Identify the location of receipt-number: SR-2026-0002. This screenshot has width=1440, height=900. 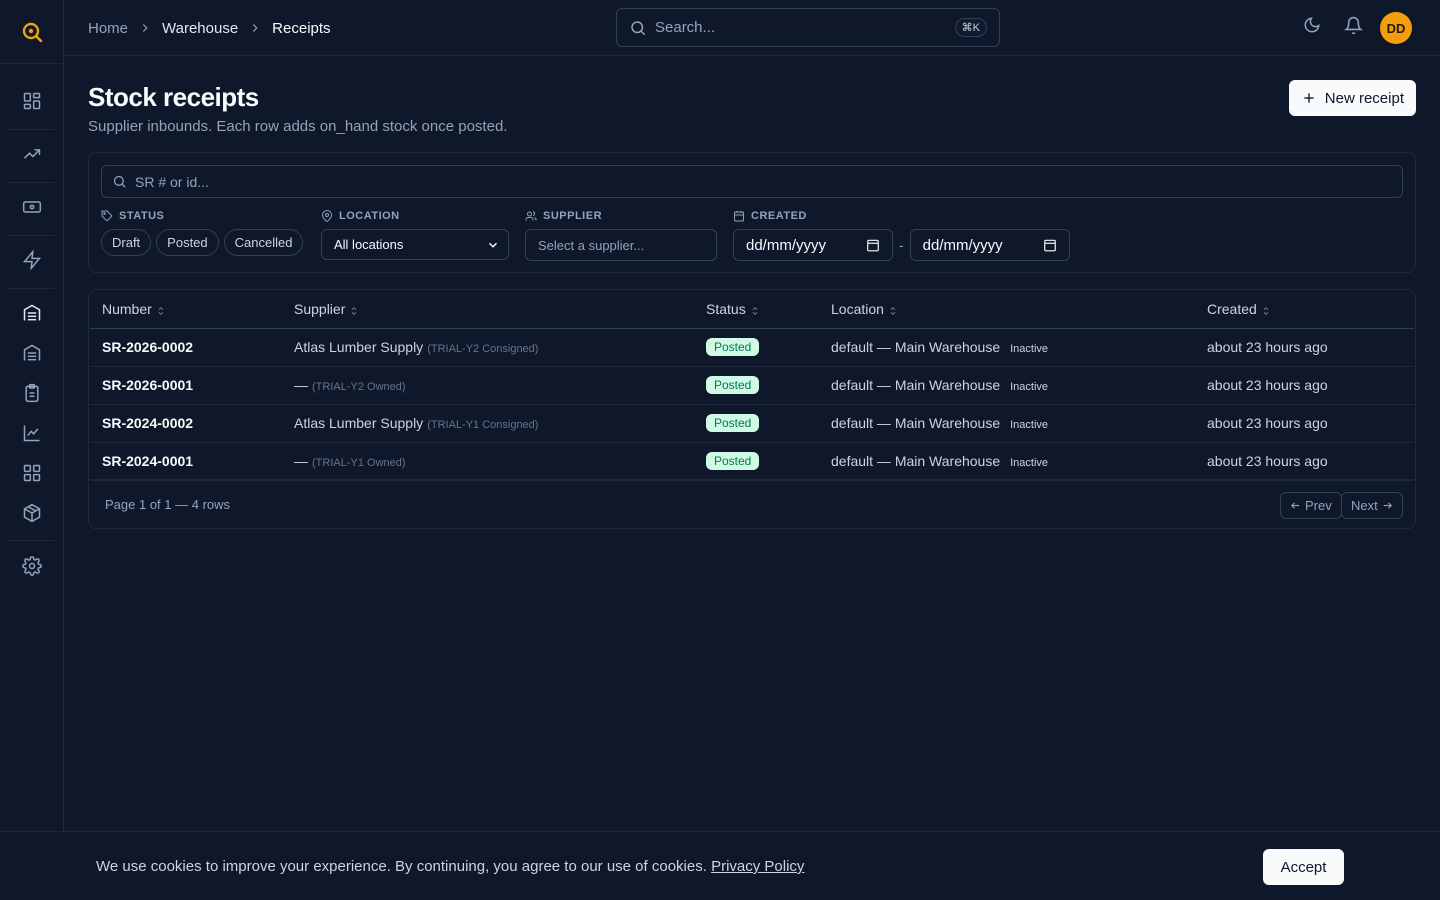
(186, 347).